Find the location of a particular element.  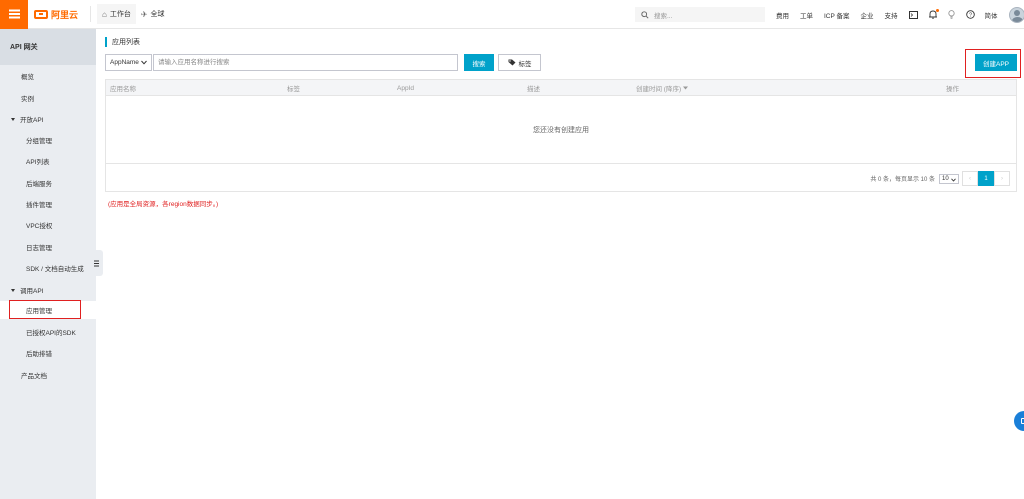

sidebar-item-authorized-api-sdk: 已授权API的SDK is located at coordinates (48, 332).